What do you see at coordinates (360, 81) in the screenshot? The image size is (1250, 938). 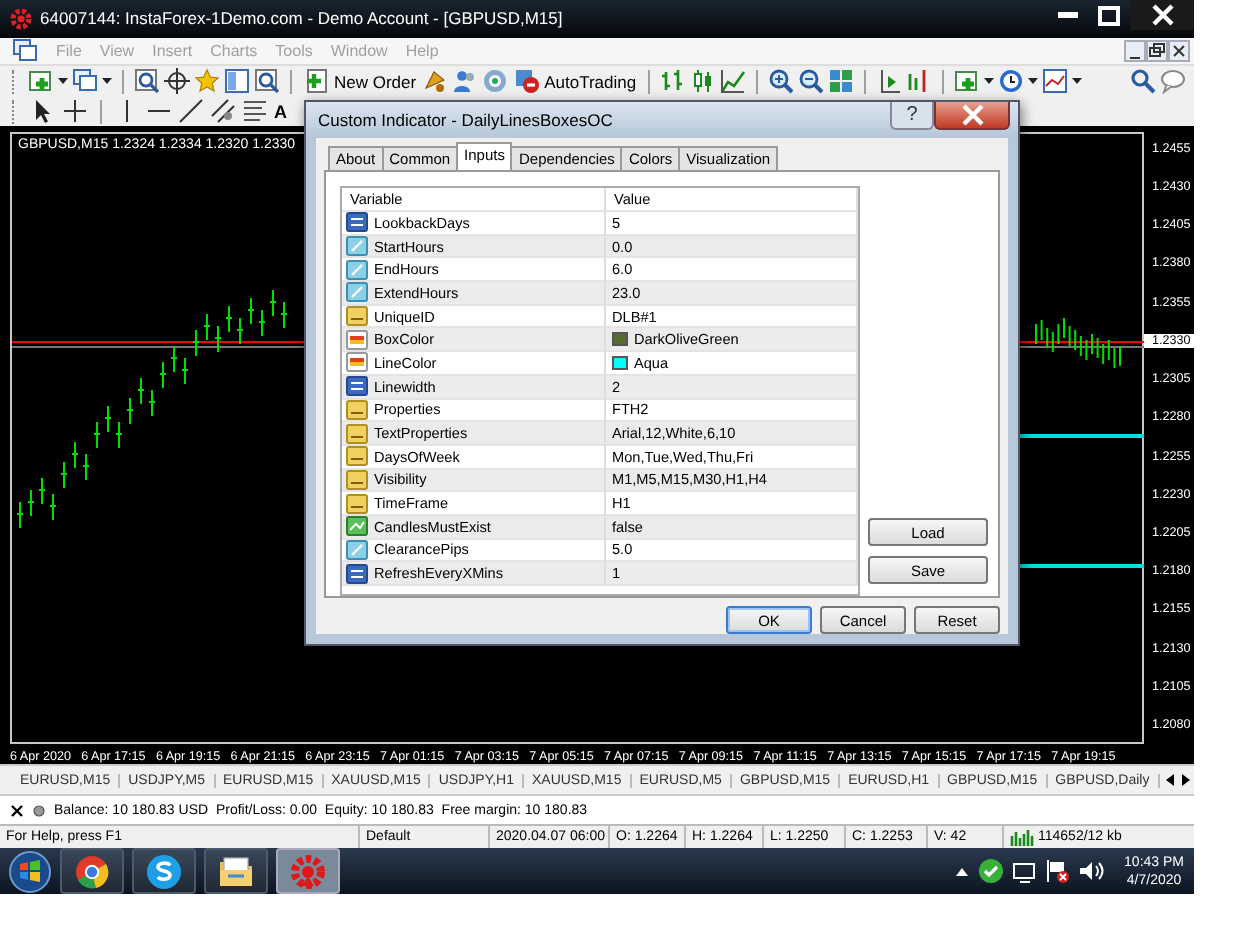 I see `new-order-button: New Order` at bounding box center [360, 81].